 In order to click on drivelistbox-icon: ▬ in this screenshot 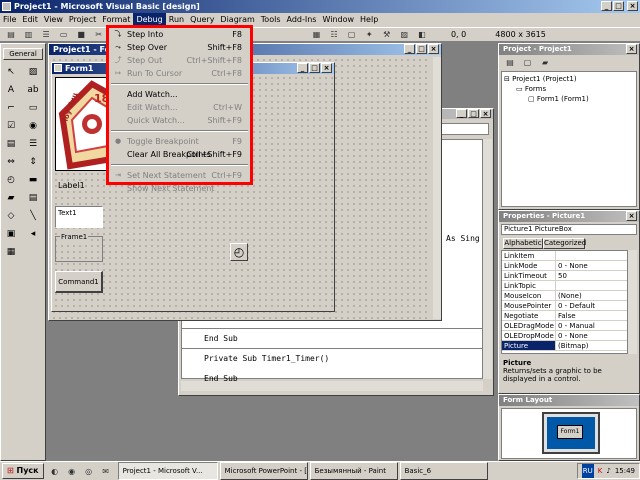, I will do `click(33, 180)`.